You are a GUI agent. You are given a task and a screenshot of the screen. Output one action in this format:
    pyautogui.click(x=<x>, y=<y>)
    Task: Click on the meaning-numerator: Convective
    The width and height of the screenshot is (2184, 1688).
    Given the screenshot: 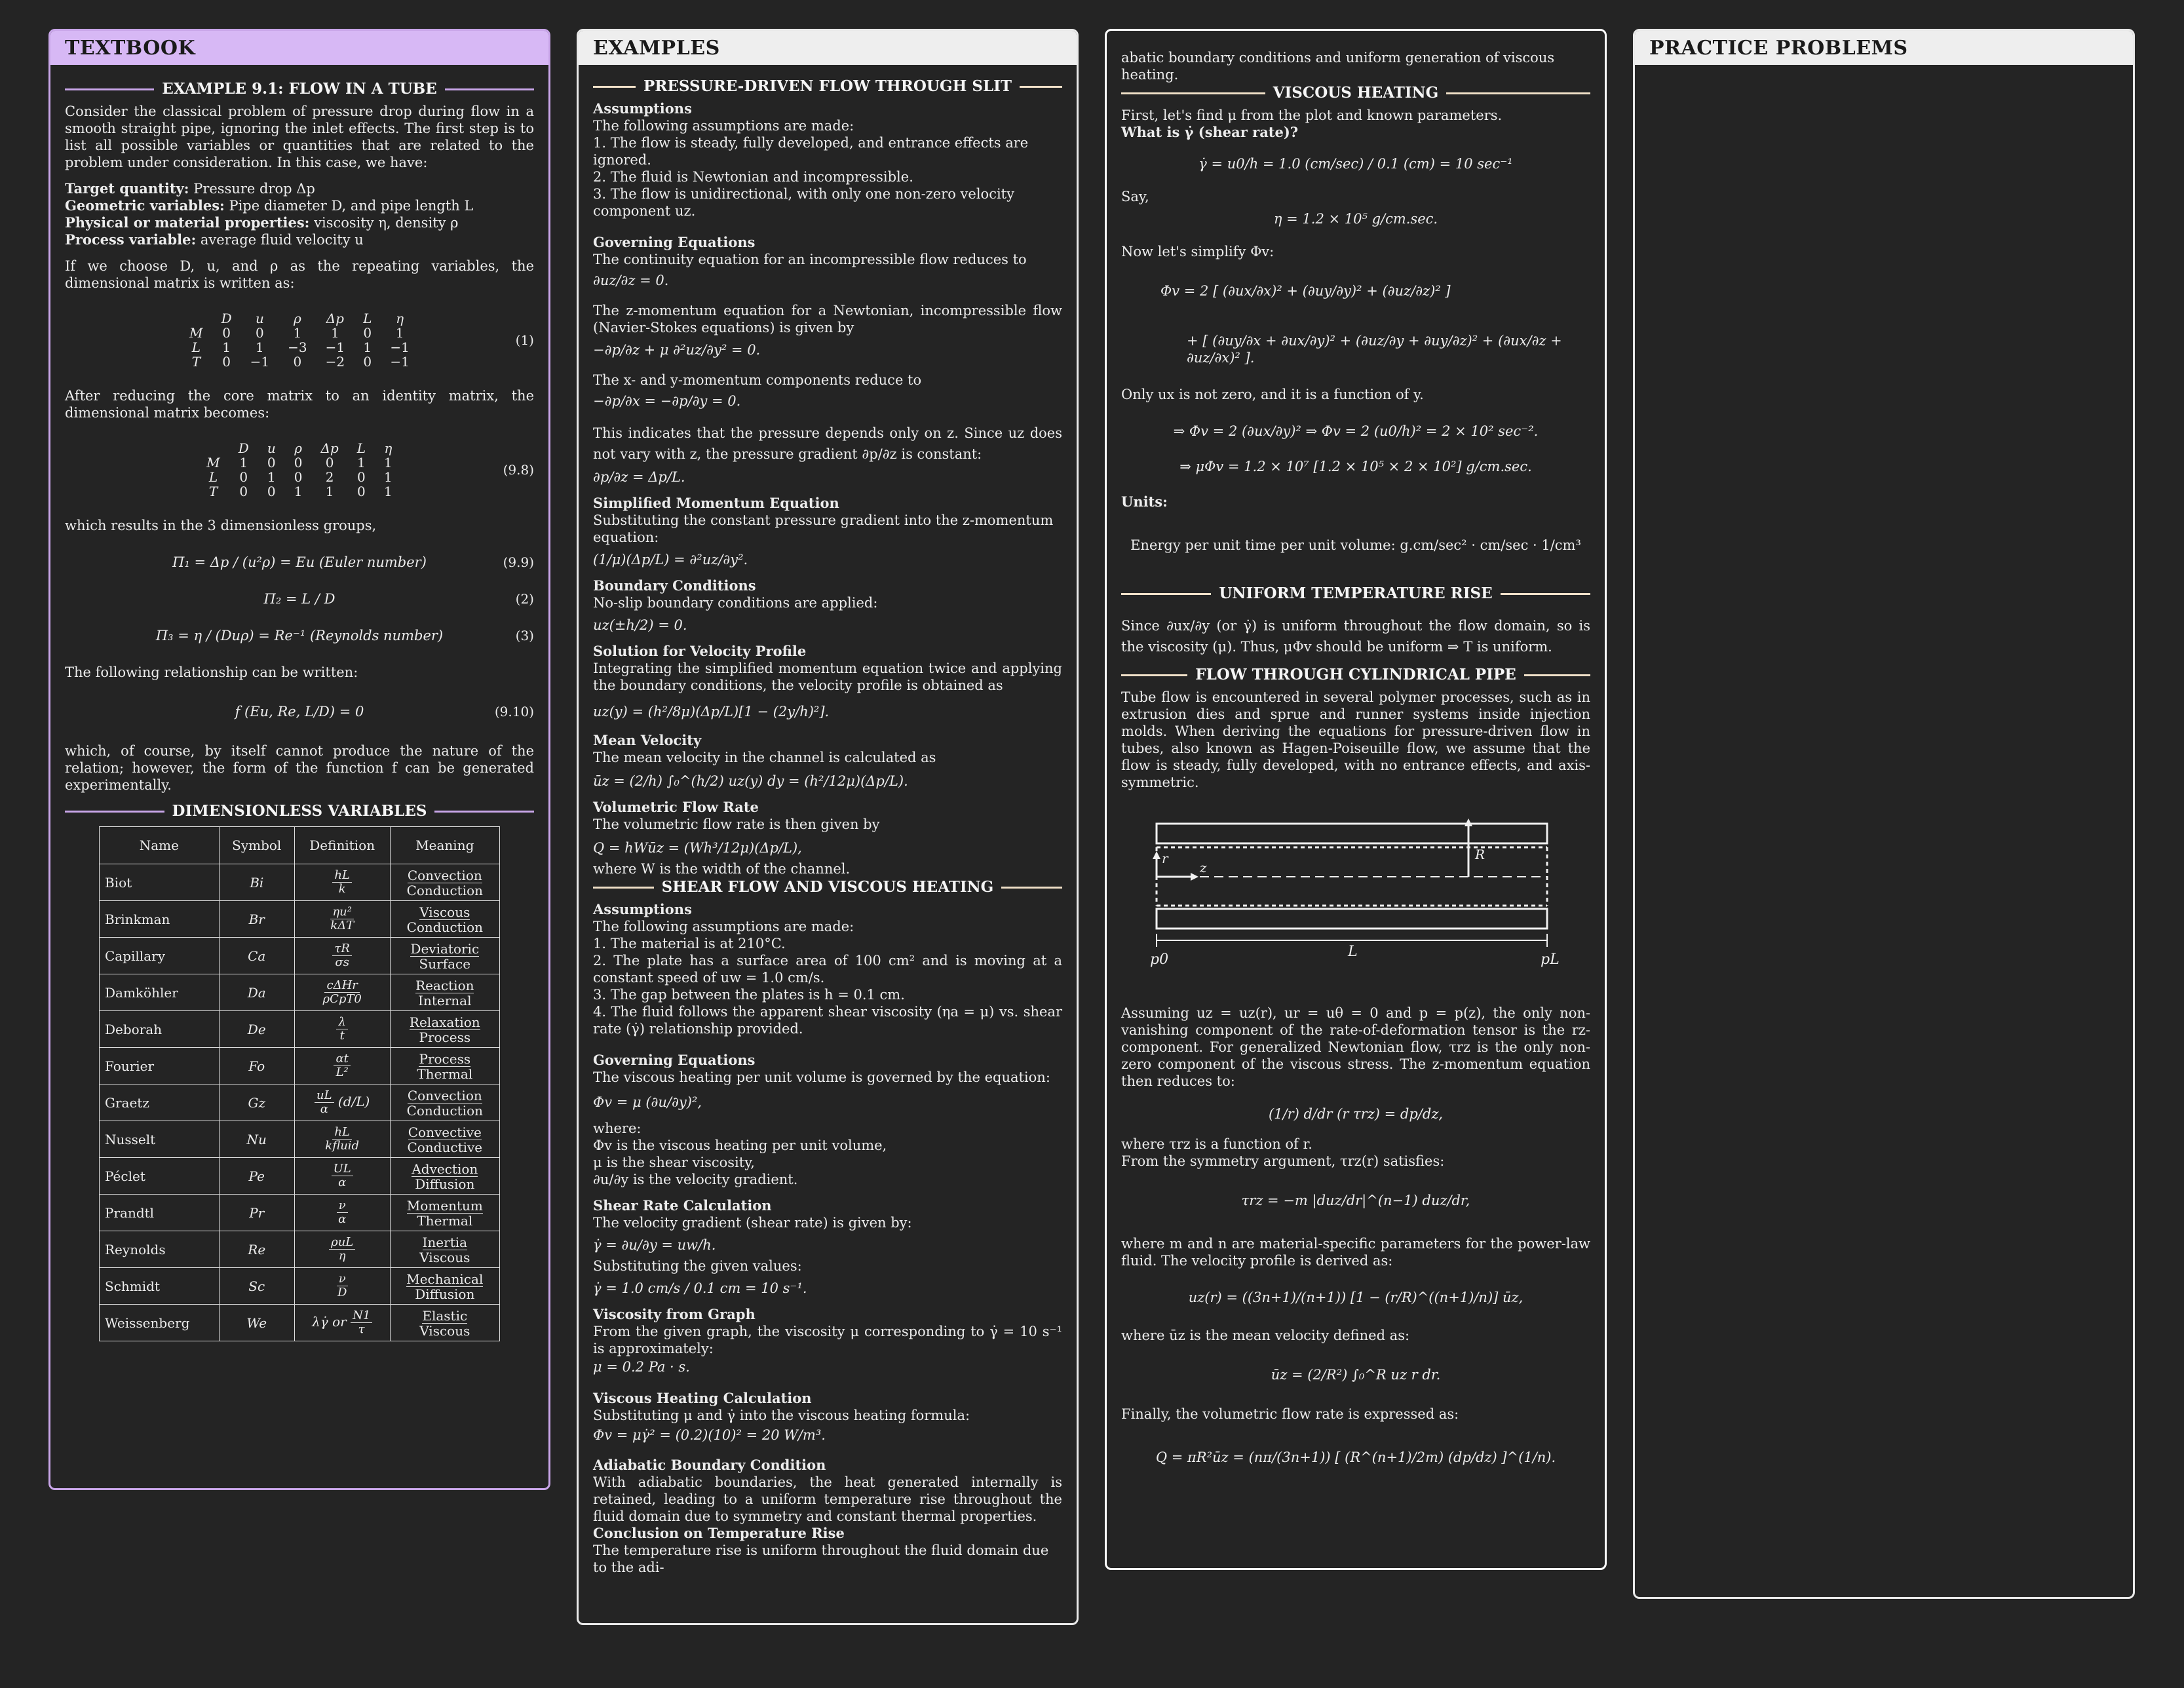 What is the action you would take?
    pyautogui.click(x=445, y=1132)
    